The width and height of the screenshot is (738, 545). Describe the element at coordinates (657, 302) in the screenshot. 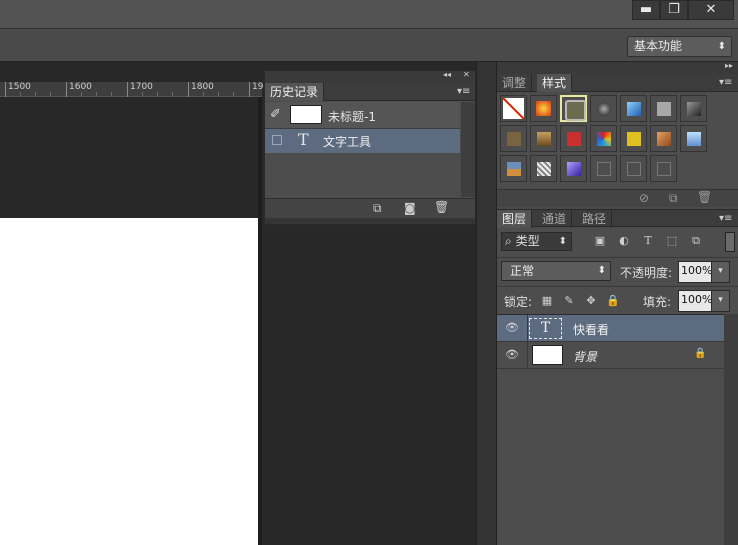

I see `fill-label: 填充:` at that location.